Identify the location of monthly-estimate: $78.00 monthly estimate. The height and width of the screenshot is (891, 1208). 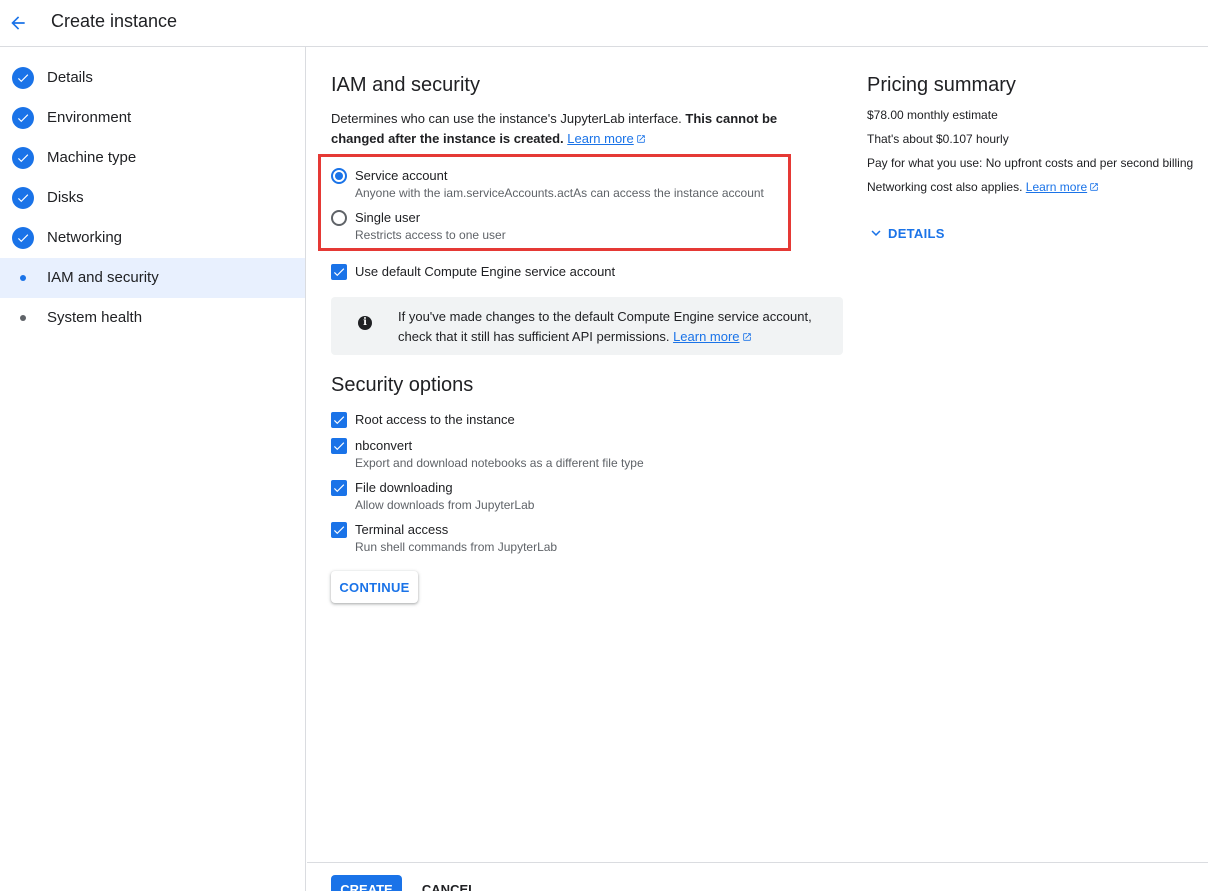
(932, 115).